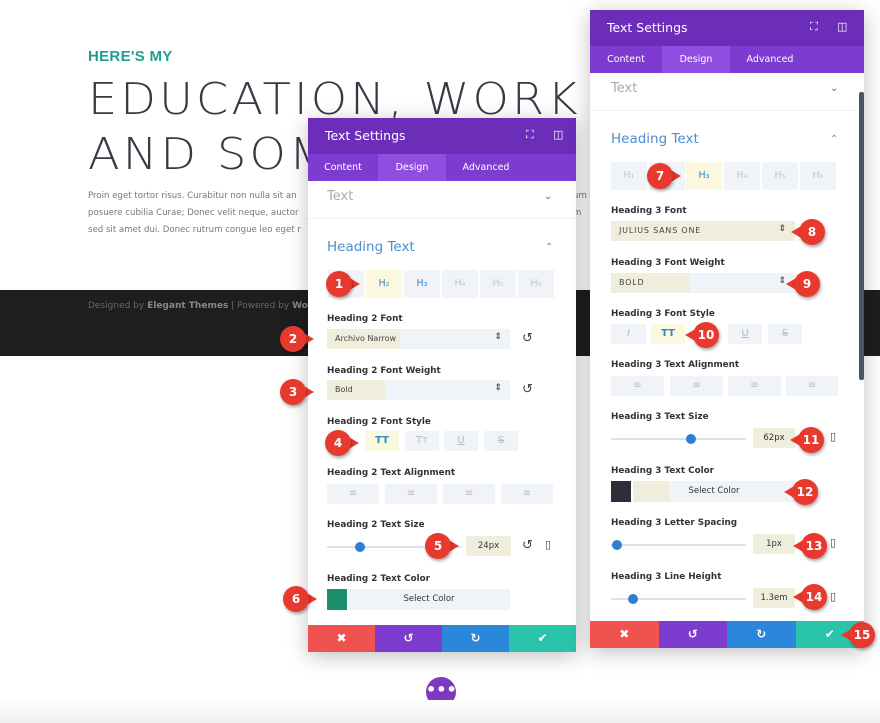  What do you see at coordinates (675, 365) in the screenshot?
I see `alignment-label: Heading 3 Text Alignment` at bounding box center [675, 365].